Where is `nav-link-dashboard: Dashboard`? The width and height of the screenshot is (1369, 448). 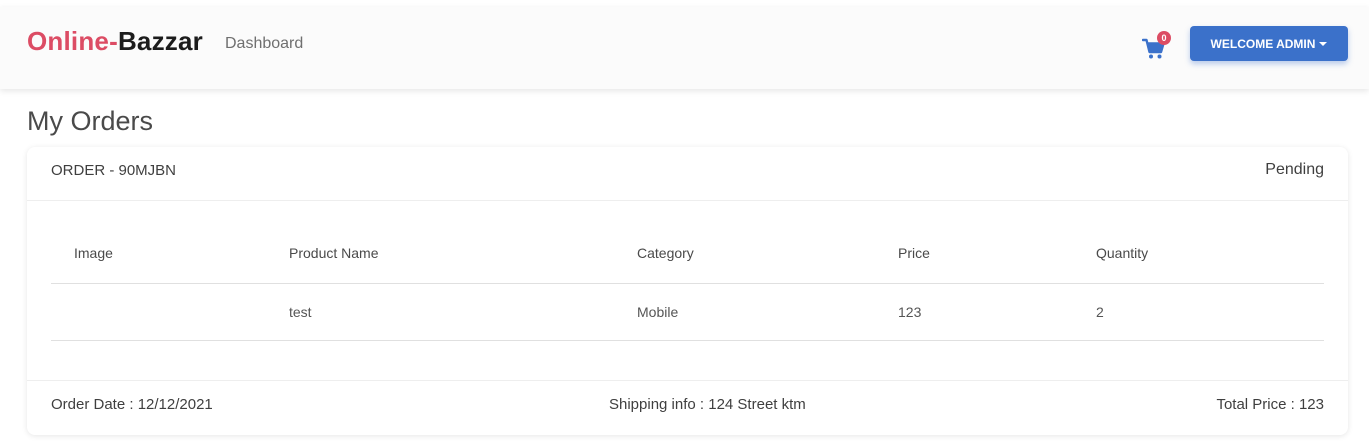 nav-link-dashboard: Dashboard is located at coordinates (264, 44).